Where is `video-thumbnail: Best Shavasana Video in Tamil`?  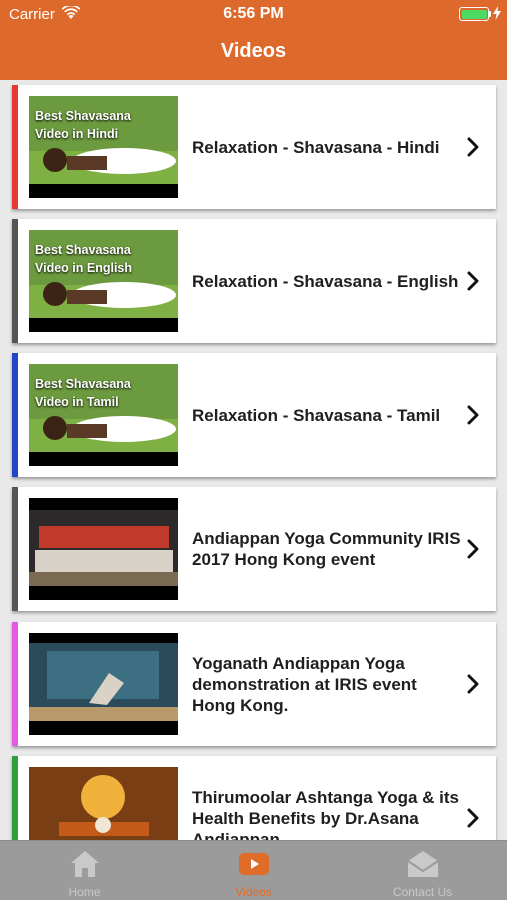
video-thumbnail: Best Shavasana Video in Tamil is located at coordinates (103, 415).